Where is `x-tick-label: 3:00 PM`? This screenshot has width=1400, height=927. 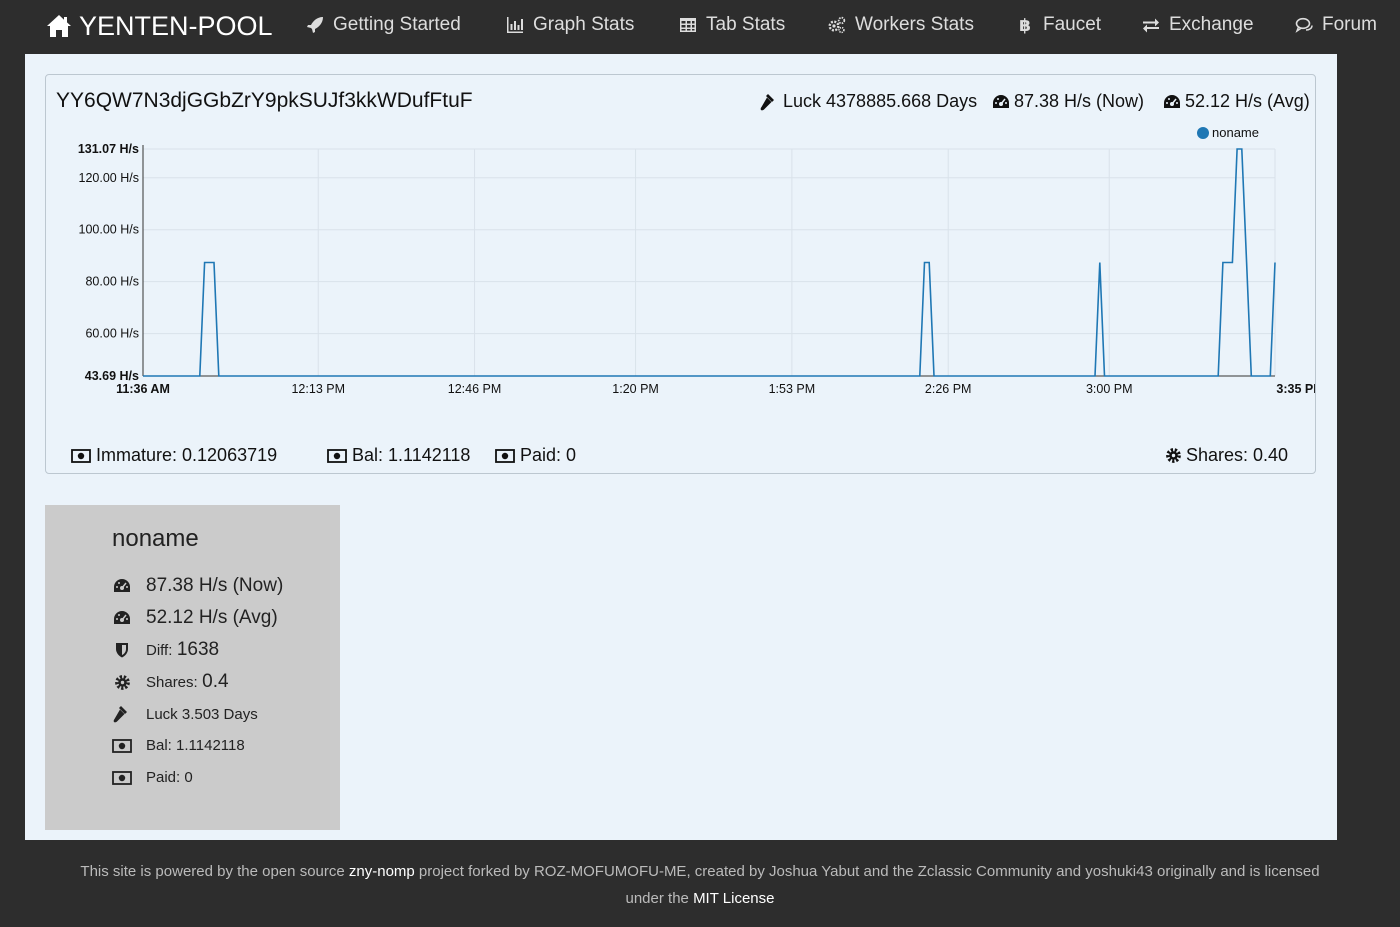 x-tick-label: 3:00 PM is located at coordinates (1109, 389).